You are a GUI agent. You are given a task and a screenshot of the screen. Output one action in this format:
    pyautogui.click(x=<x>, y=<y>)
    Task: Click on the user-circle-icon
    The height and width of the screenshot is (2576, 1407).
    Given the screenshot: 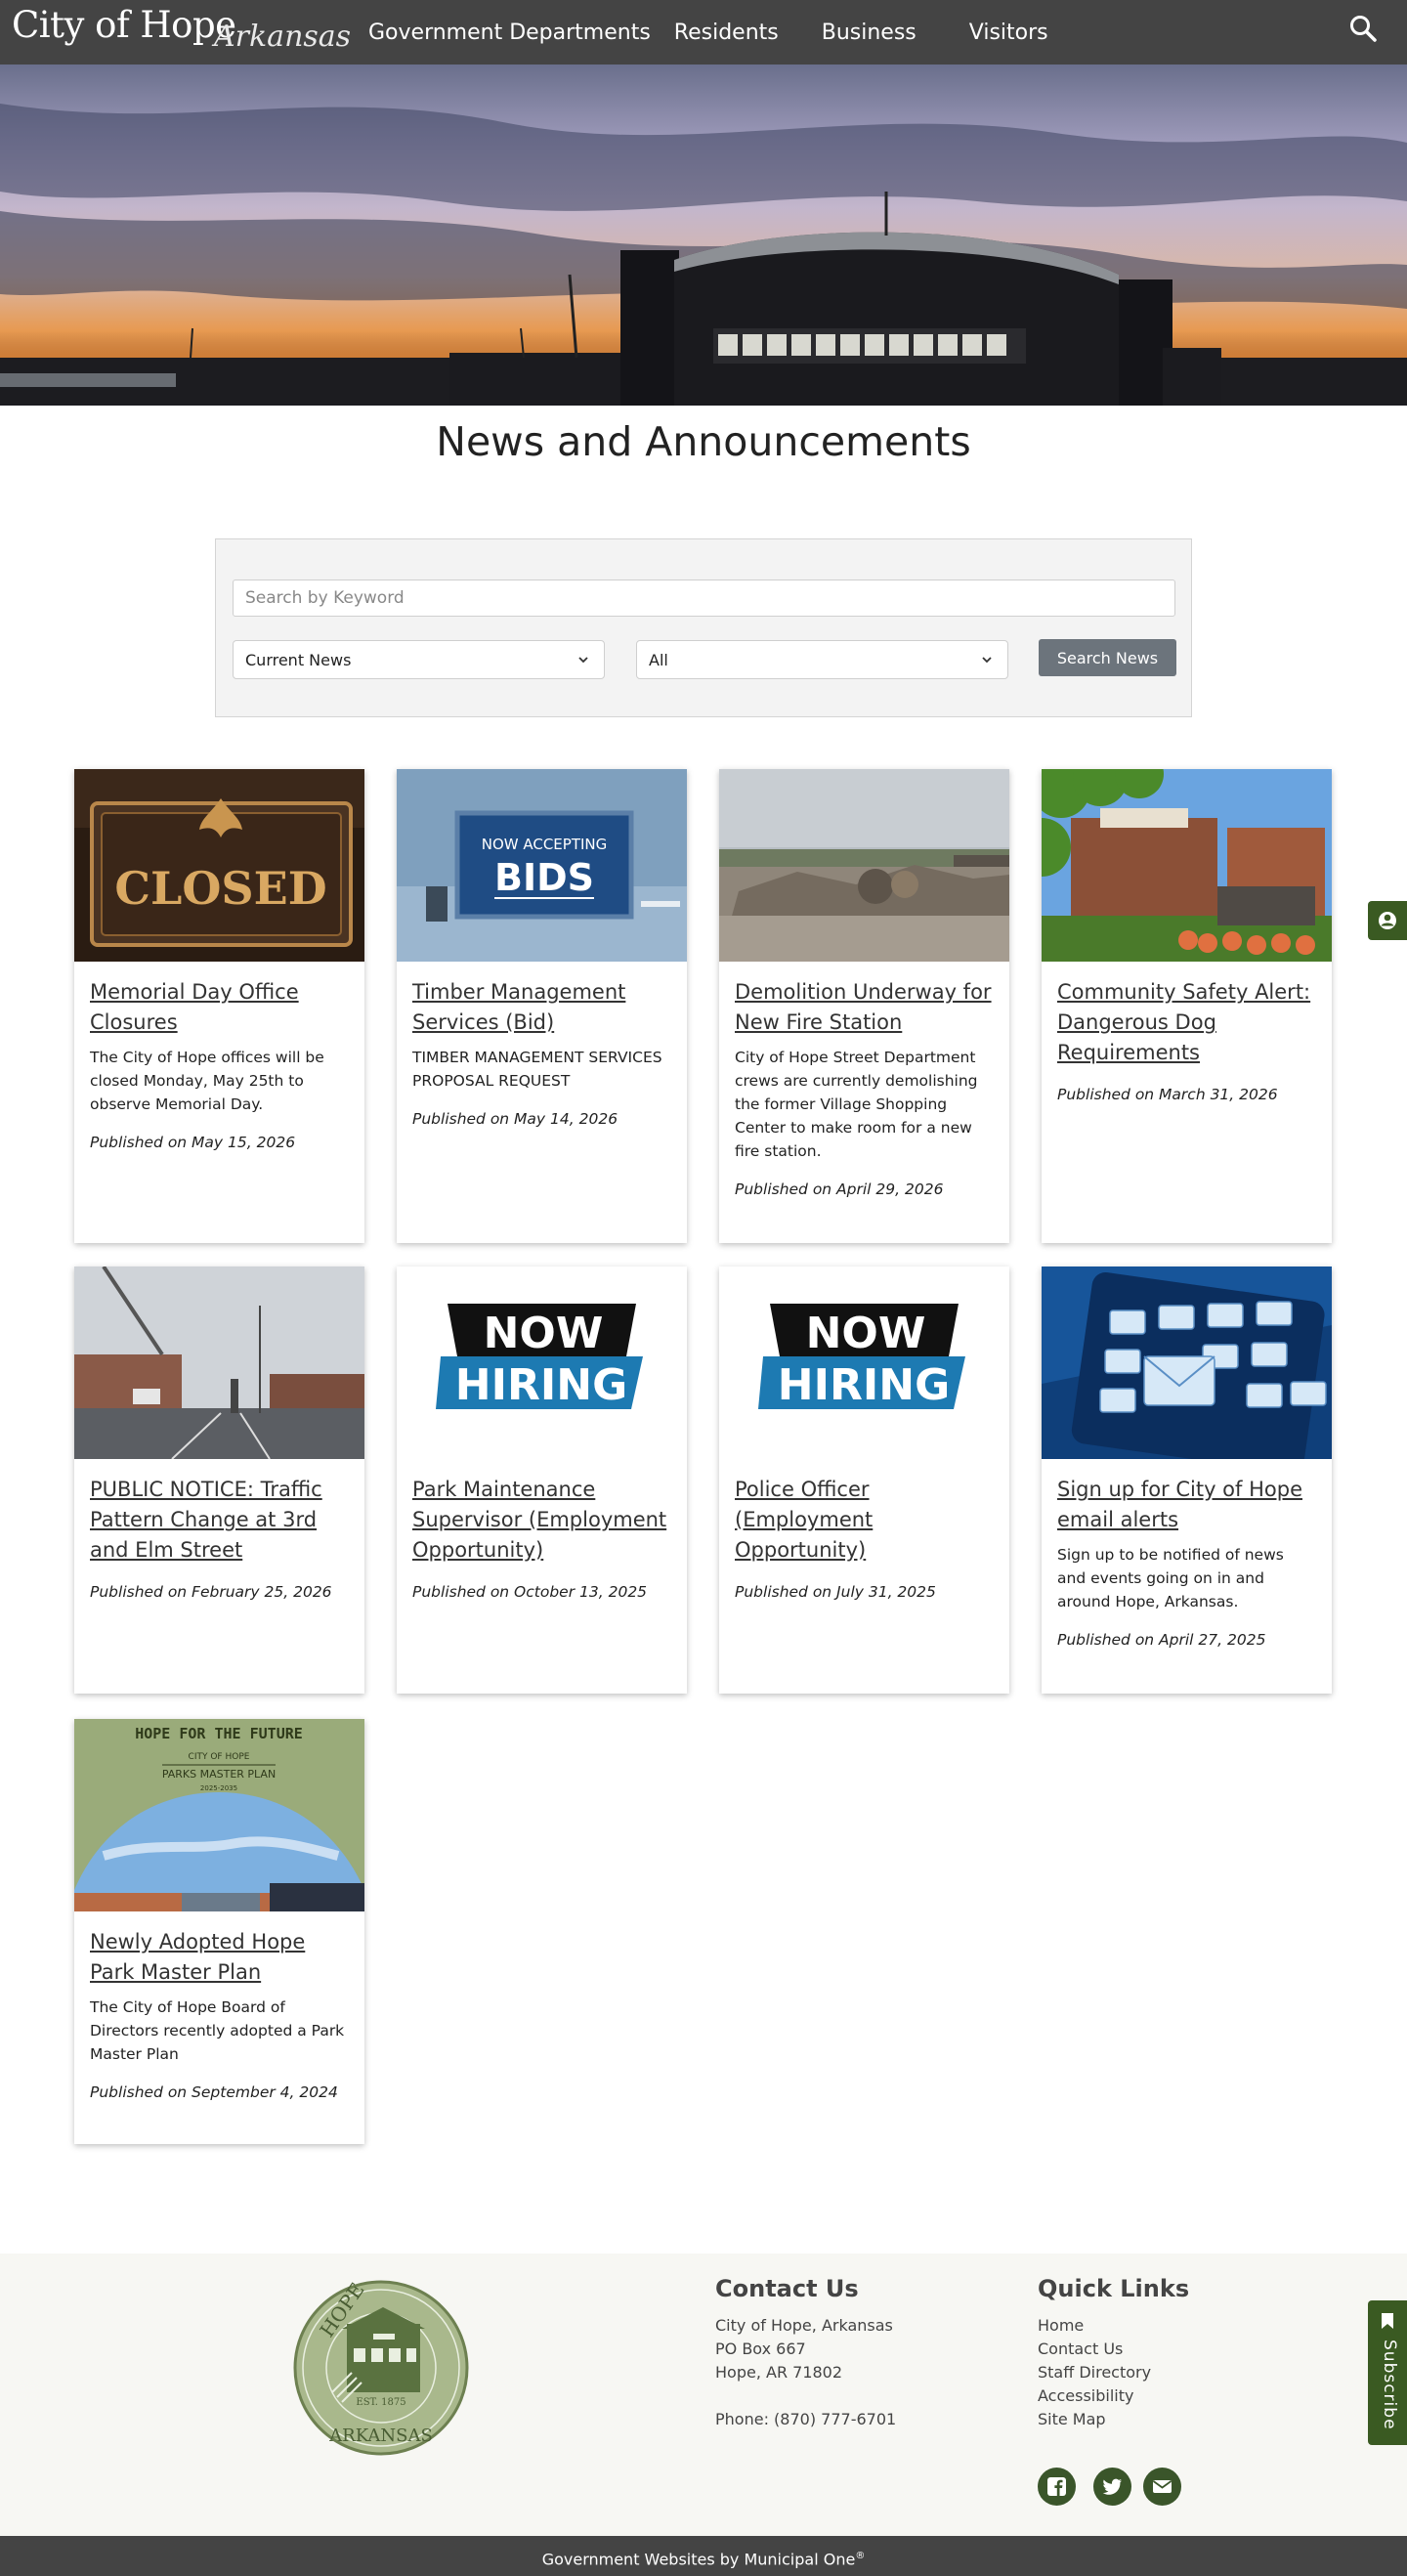 What is the action you would take?
    pyautogui.click(x=1387, y=920)
    